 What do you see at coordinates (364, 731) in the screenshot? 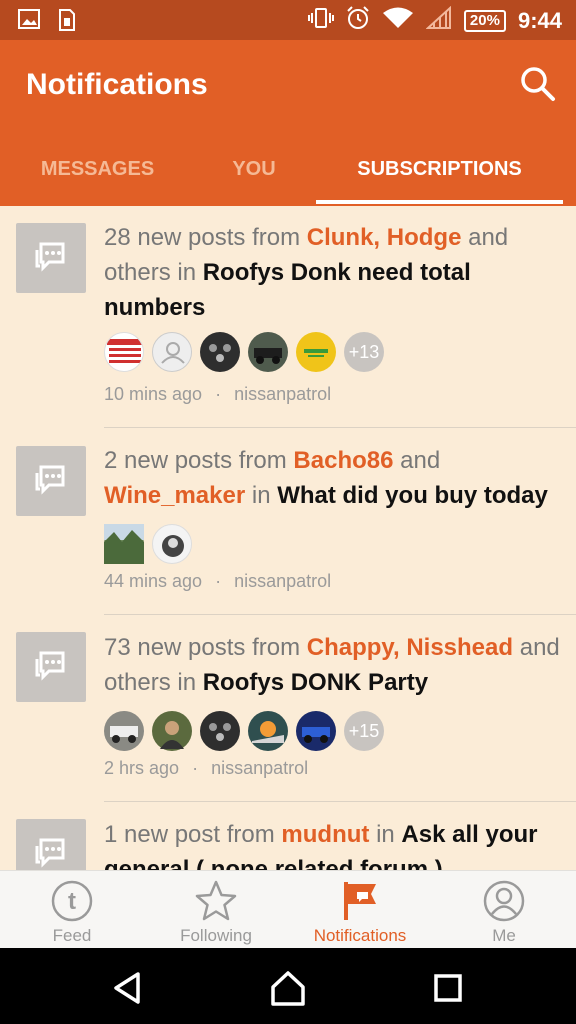
I see `more-participants-badge: +15` at bounding box center [364, 731].